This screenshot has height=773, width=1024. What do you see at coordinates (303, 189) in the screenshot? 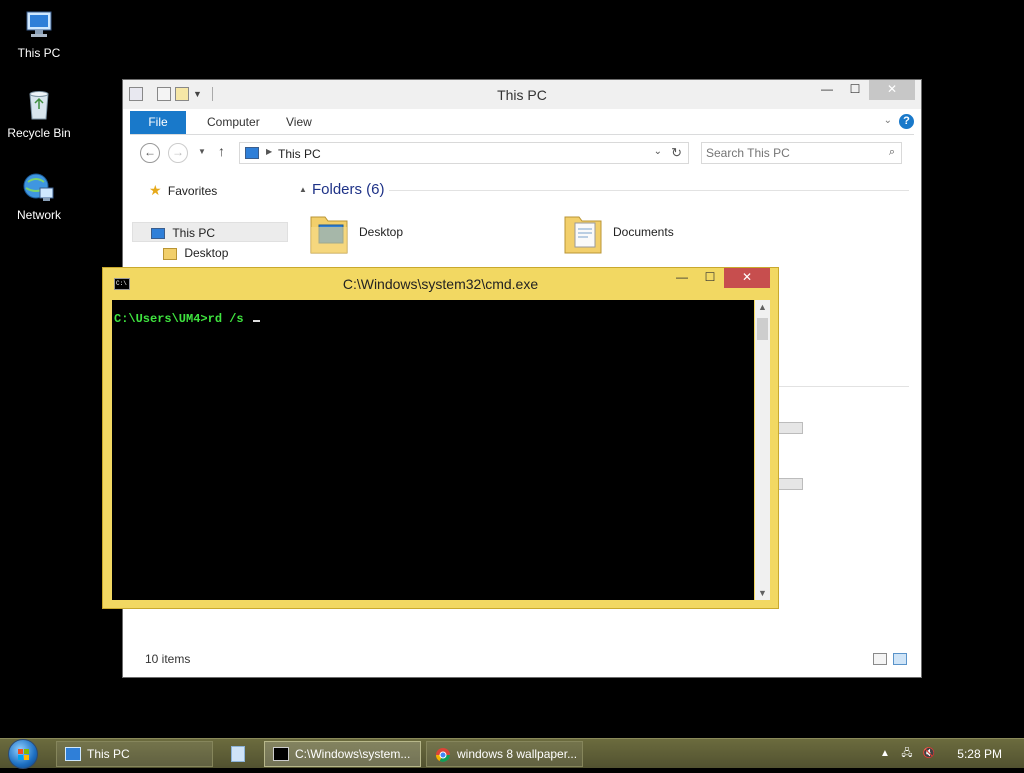
I see `collapse-group-icon: ▲` at bounding box center [303, 189].